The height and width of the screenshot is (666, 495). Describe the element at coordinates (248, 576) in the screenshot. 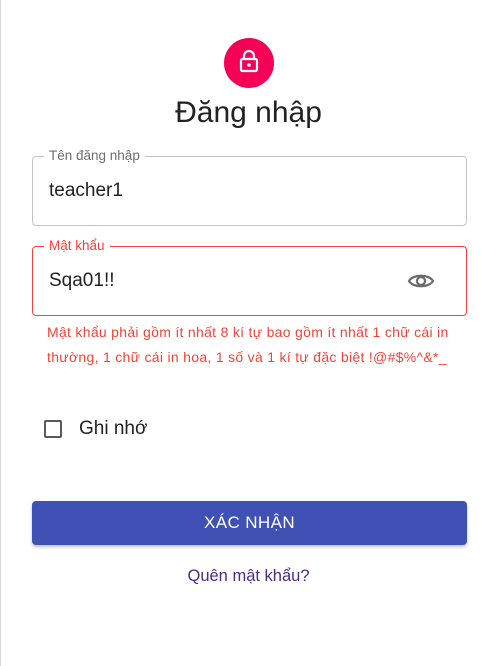

I see `forgot-password-link: Quên mật khẩu?` at that location.